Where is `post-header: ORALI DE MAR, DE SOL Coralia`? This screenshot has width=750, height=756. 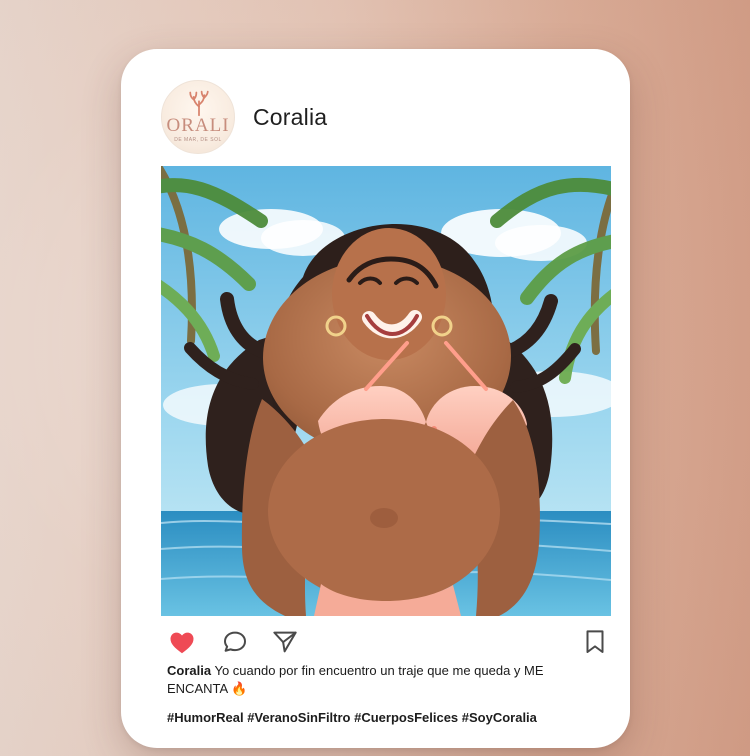 post-header: ORALI DE MAR, DE SOL Coralia is located at coordinates (380, 117).